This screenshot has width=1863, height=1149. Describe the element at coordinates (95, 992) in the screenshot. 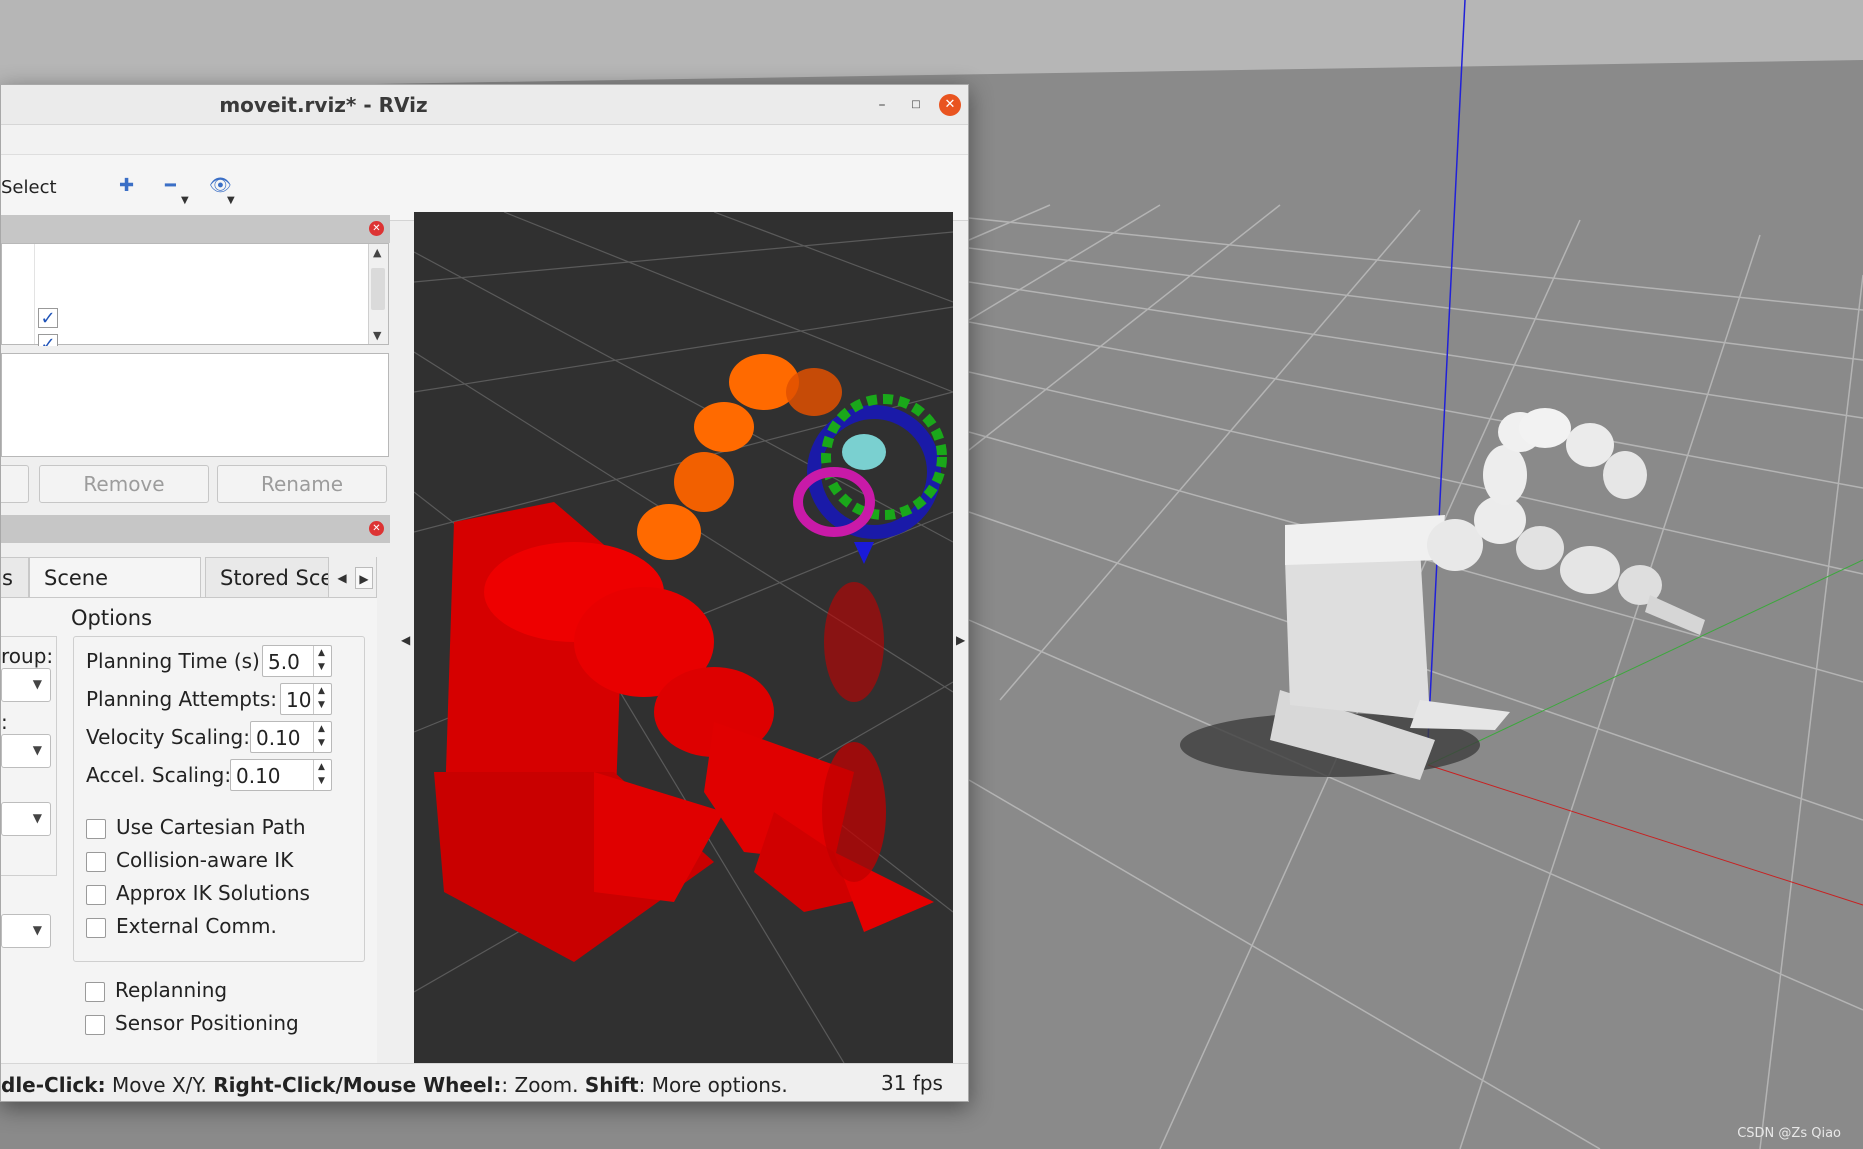

I see `replanning-checkbox` at that location.